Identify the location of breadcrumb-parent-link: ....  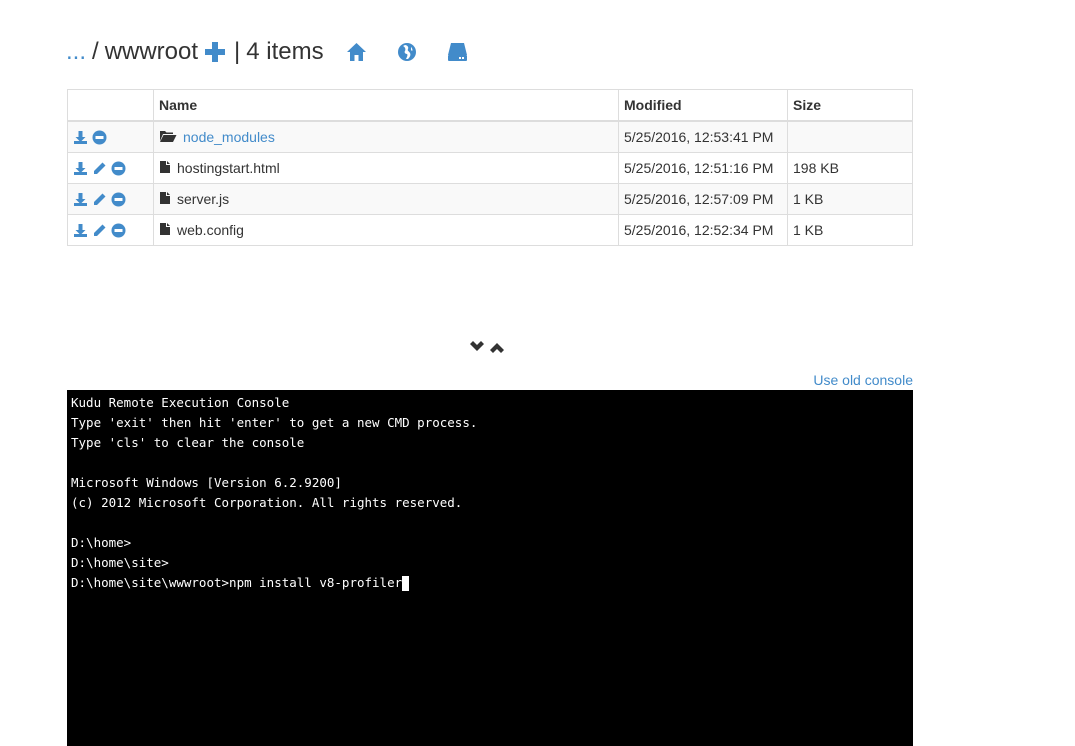
(76, 52).